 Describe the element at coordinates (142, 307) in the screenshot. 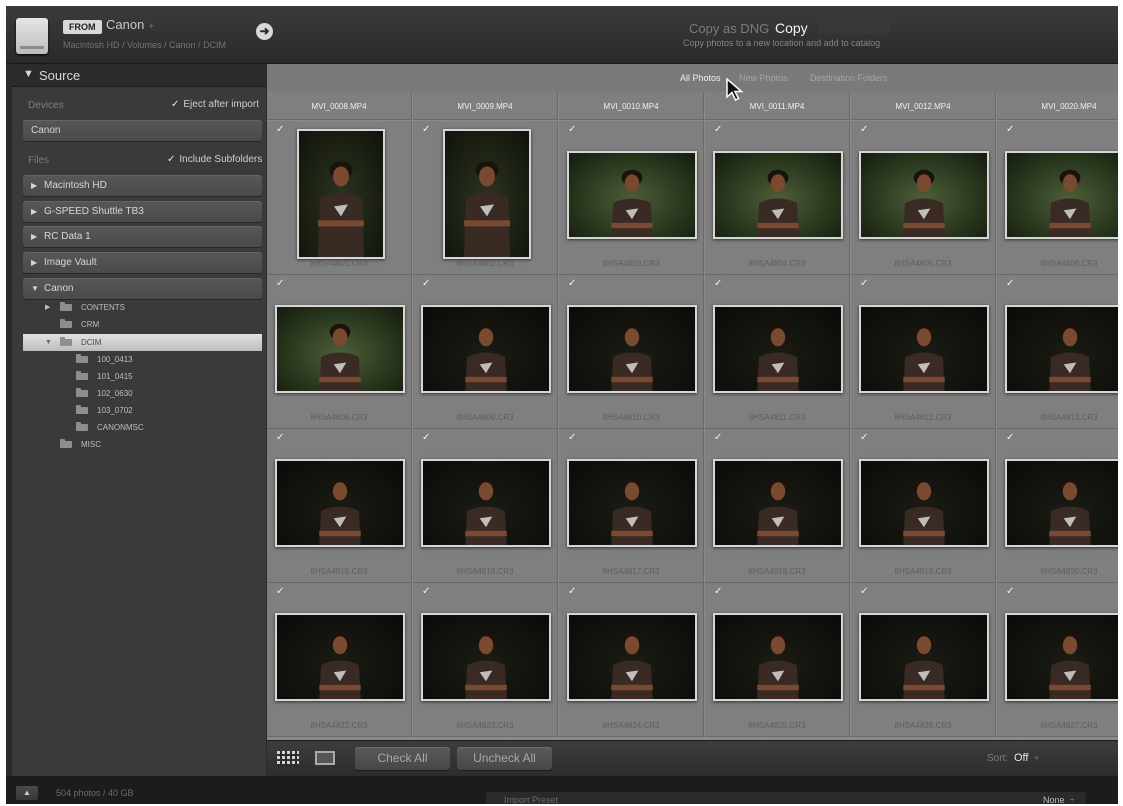

I see `folder-contents: ▶ CONTENTS` at that location.